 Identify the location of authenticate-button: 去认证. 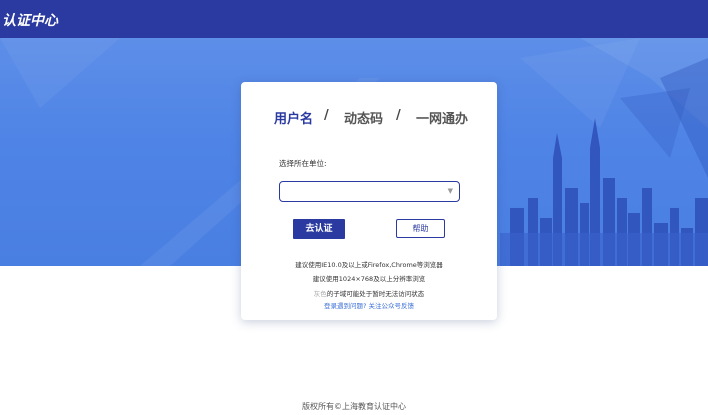
(319, 229).